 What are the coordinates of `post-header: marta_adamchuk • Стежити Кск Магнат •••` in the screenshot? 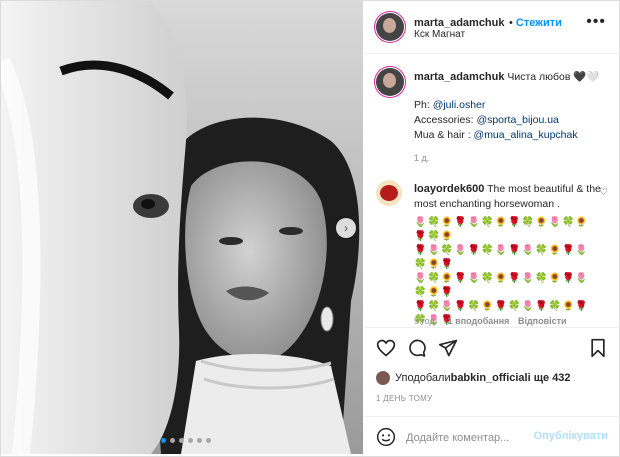 It's located at (491, 27).